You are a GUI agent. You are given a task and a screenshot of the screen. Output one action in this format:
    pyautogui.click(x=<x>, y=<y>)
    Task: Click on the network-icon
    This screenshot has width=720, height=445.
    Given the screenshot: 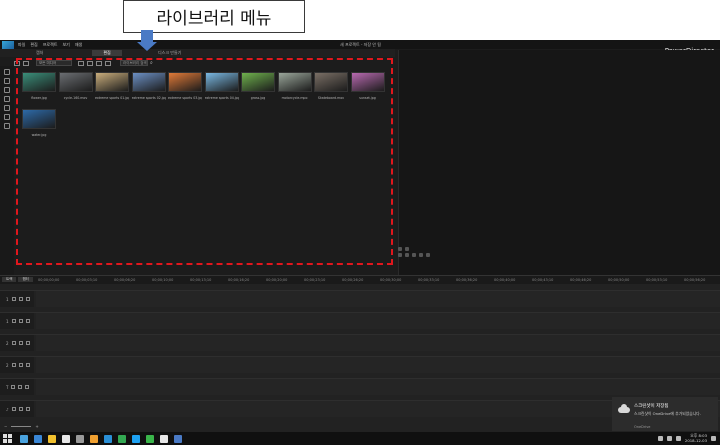 What is the action you would take?
    pyautogui.click(x=660, y=438)
    